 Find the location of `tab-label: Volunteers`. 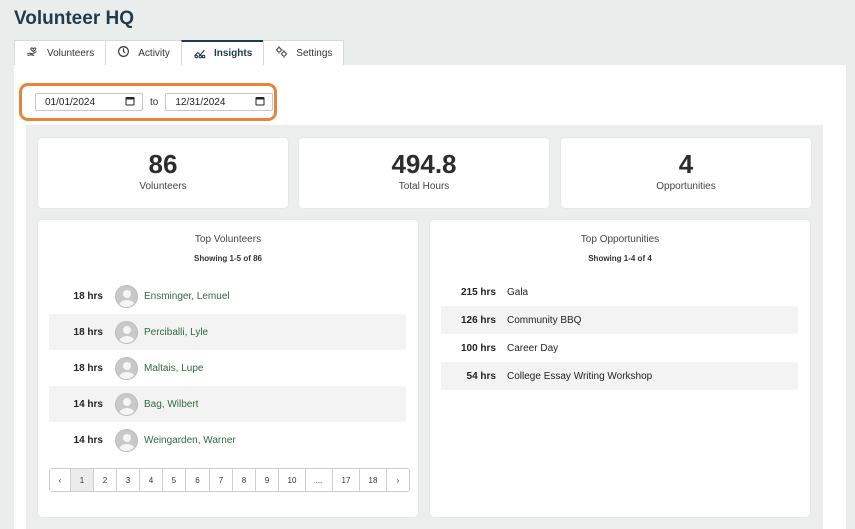

tab-label: Volunteers is located at coordinates (71, 53).